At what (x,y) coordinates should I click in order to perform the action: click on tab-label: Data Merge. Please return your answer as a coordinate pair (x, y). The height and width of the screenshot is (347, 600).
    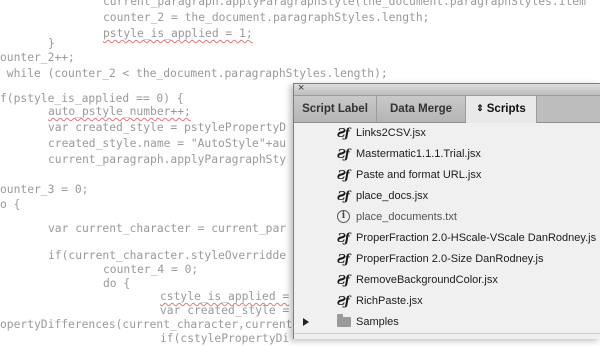
    Looking at the image, I should click on (421, 109).